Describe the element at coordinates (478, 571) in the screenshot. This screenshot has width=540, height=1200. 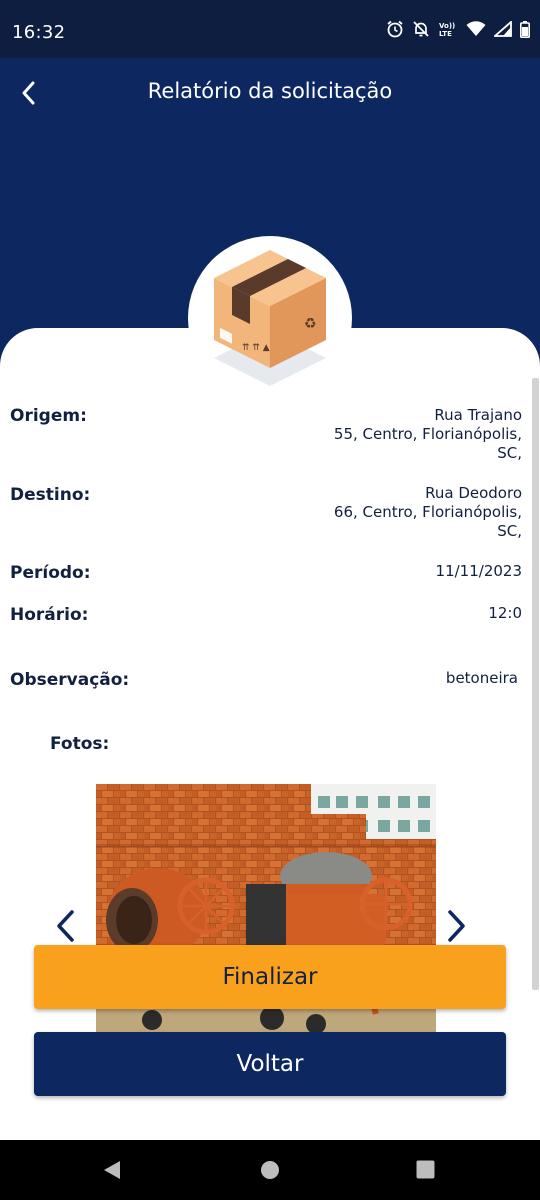
I see `periodo-value: 11/11/2023` at that location.